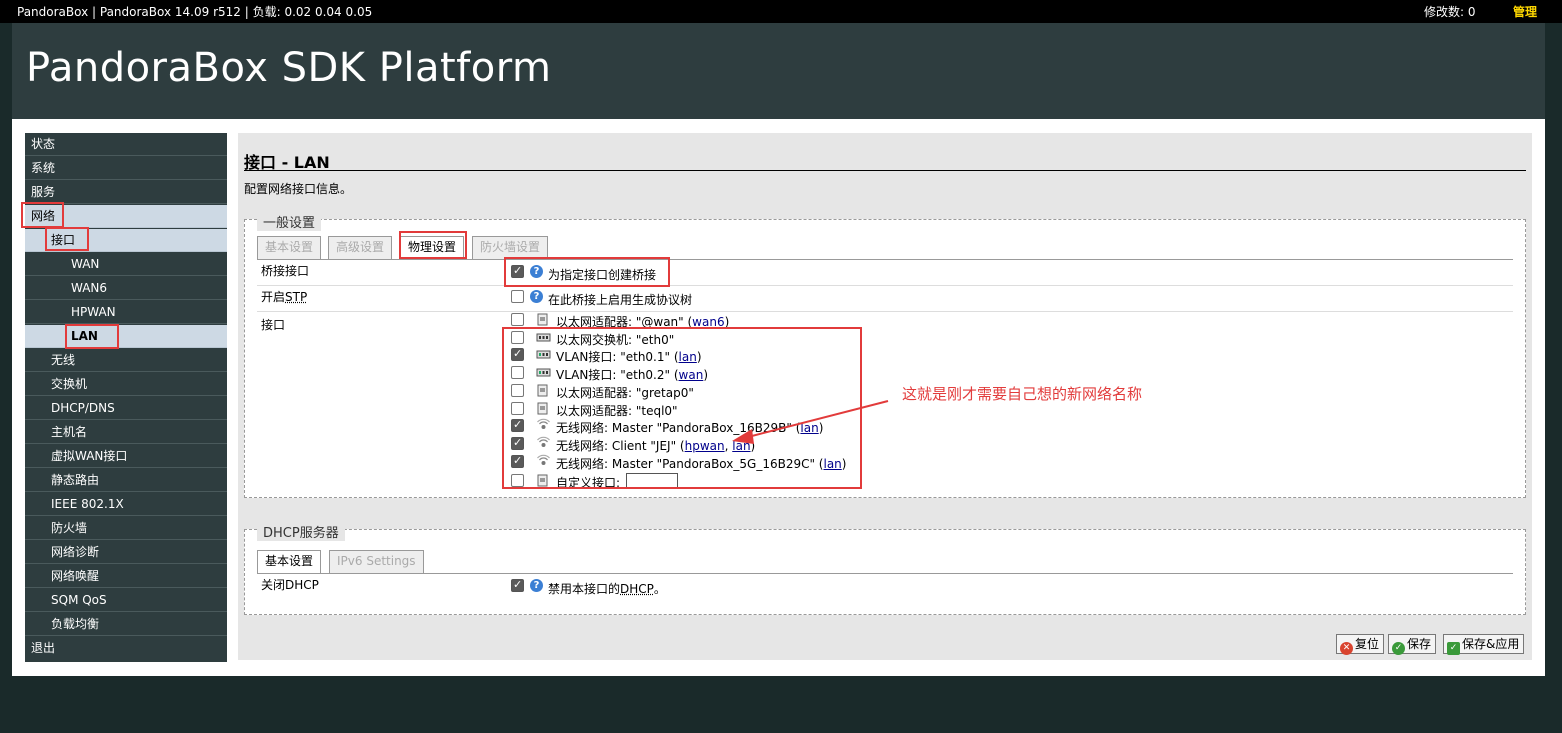 This screenshot has height=733, width=1562. Describe the element at coordinates (126, 408) in the screenshot. I see `nav-dhcp-dns: DHCP/DNS` at that location.